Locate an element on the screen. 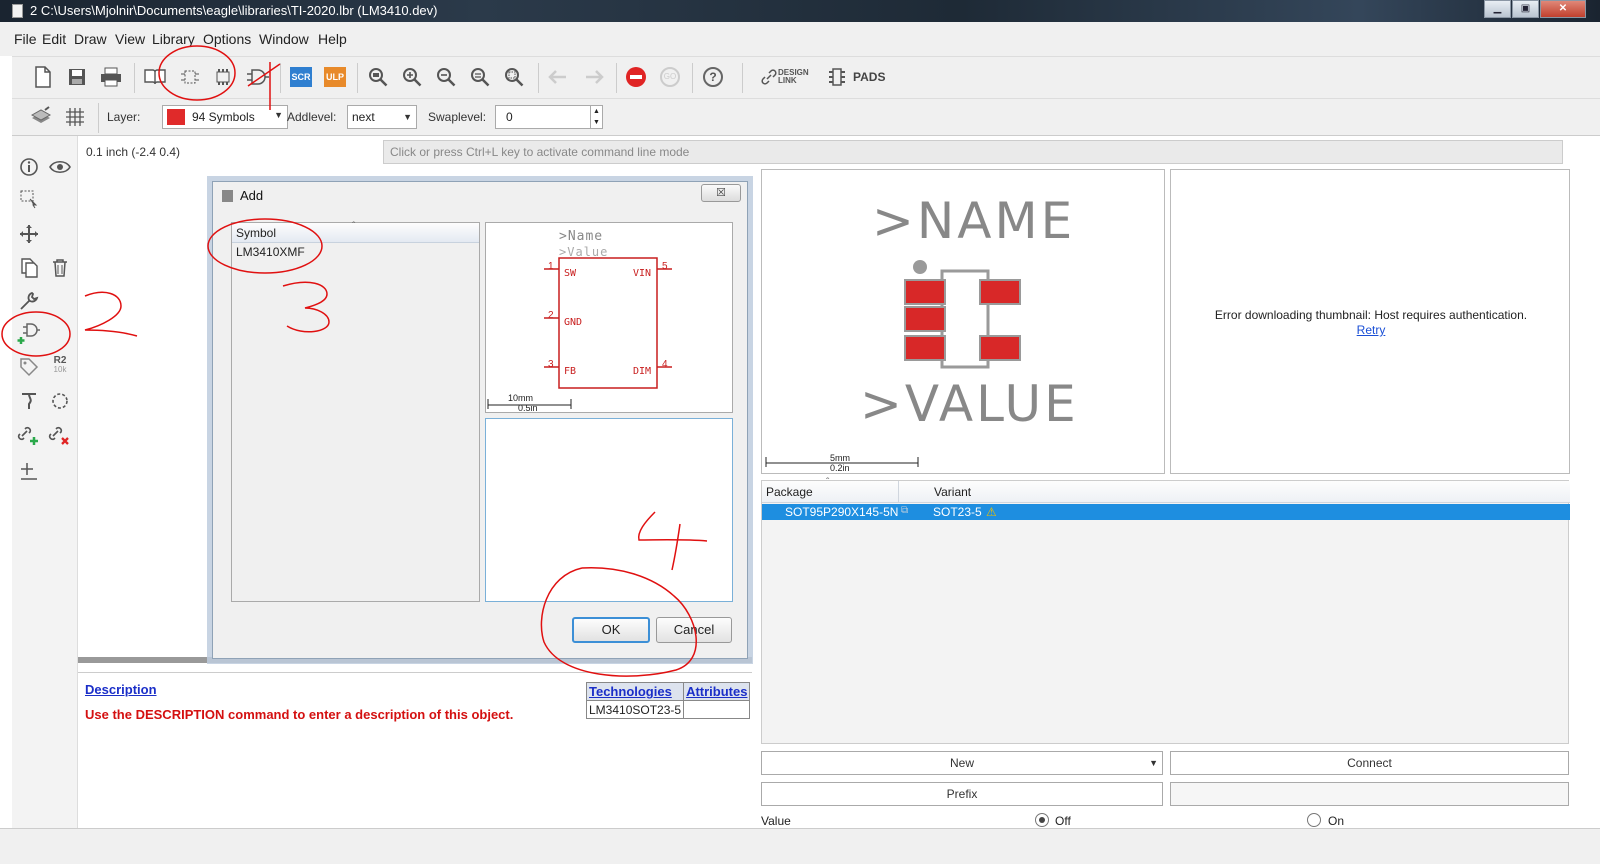  coordinate-readout: 0.1 inch (-2.4 0.4) is located at coordinates (133, 152).